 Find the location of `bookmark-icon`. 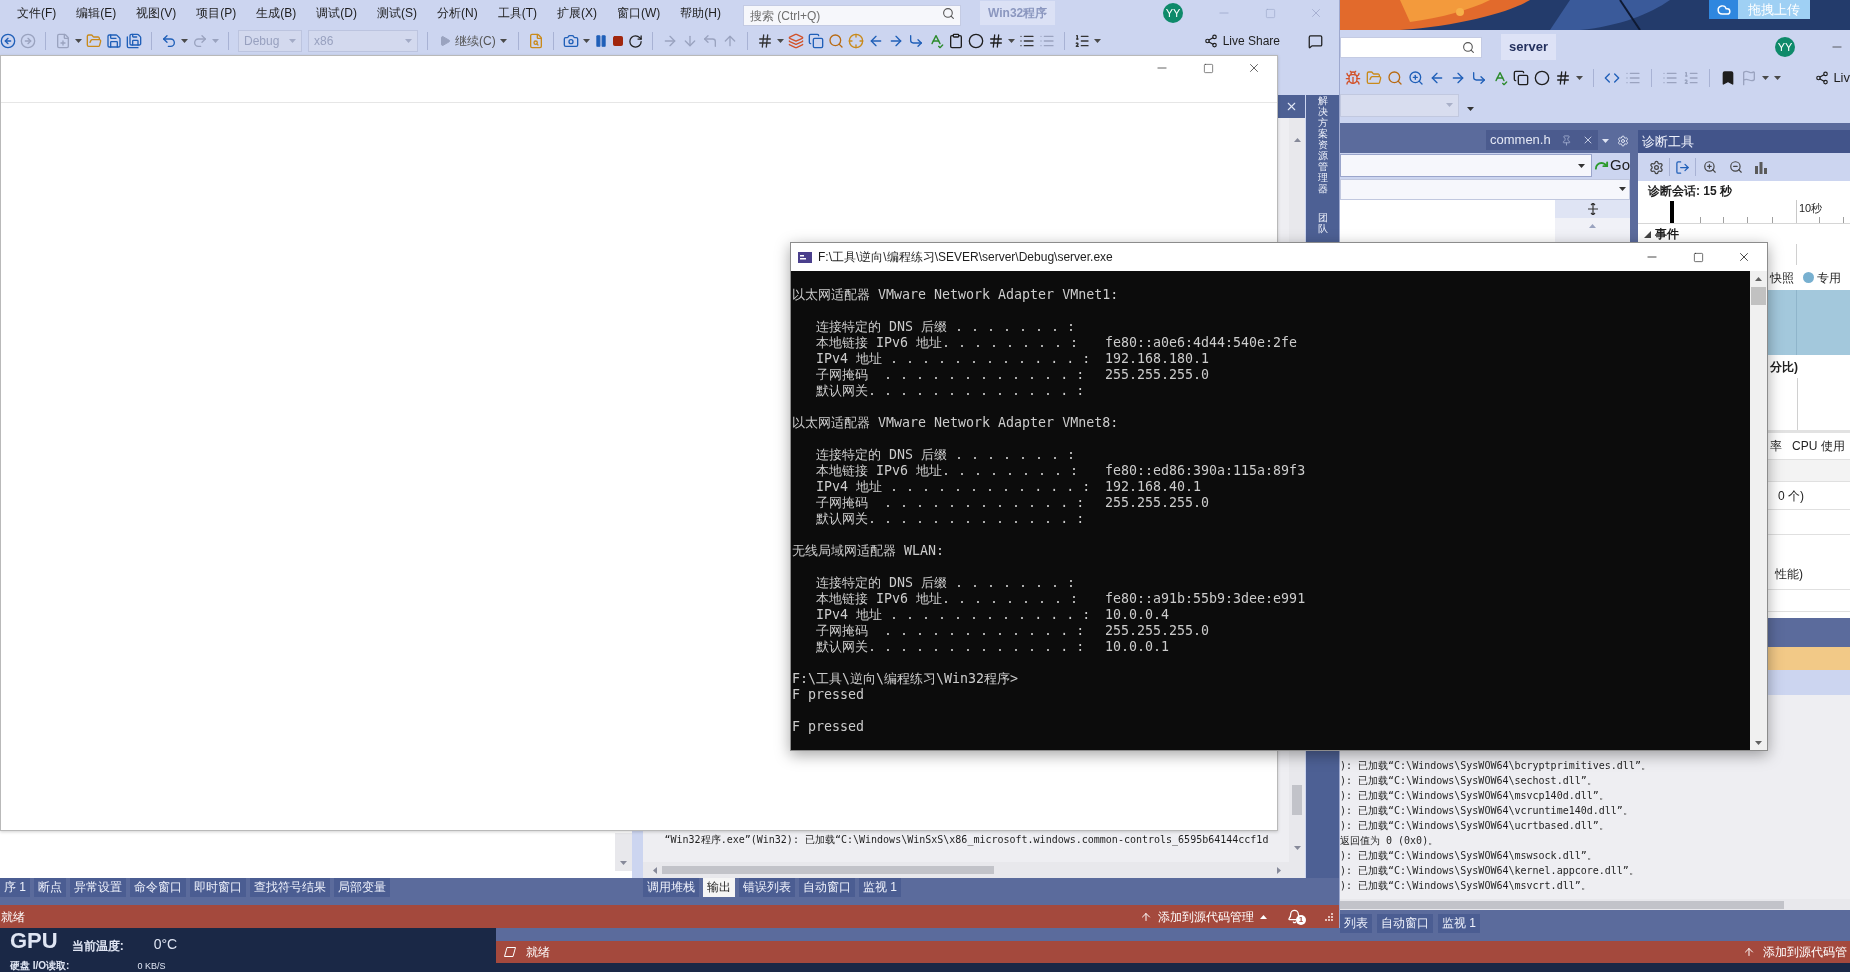

bookmark-icon is located at coordinates (1728, 78).